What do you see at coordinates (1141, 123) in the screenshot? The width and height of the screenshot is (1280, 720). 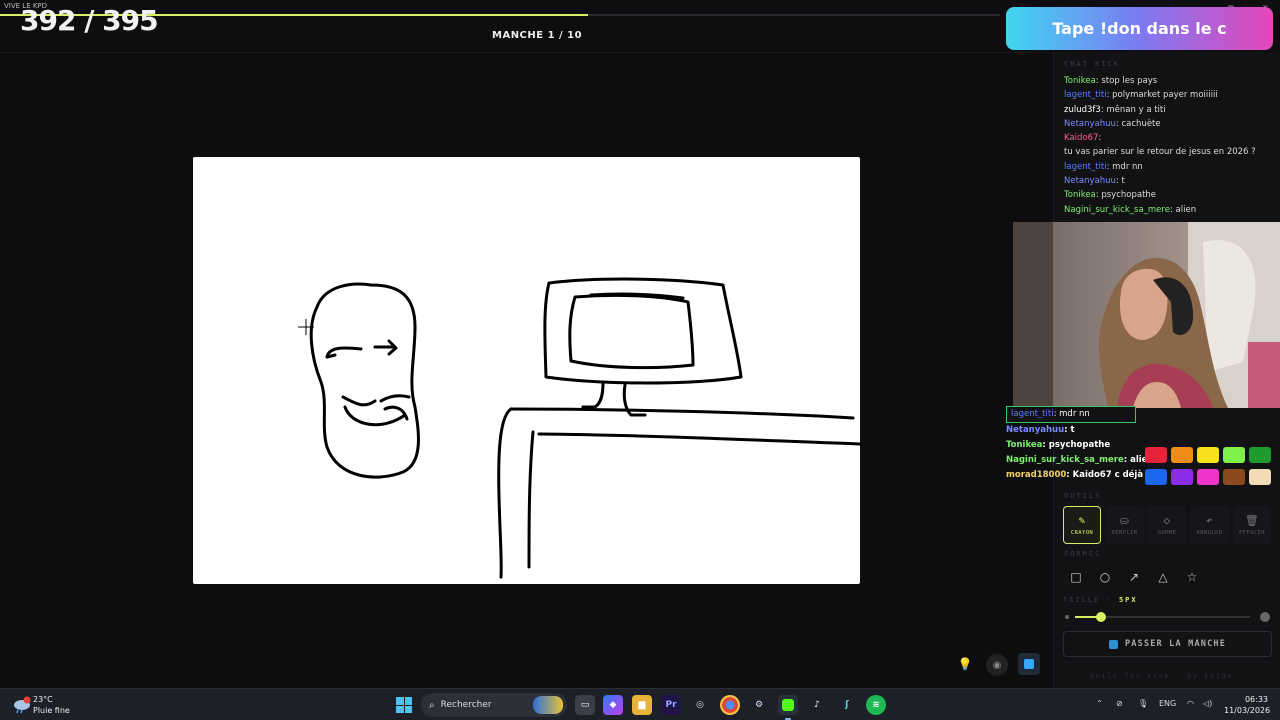 I see `chat-text: cachuète` at bounding box center [1141, 123].